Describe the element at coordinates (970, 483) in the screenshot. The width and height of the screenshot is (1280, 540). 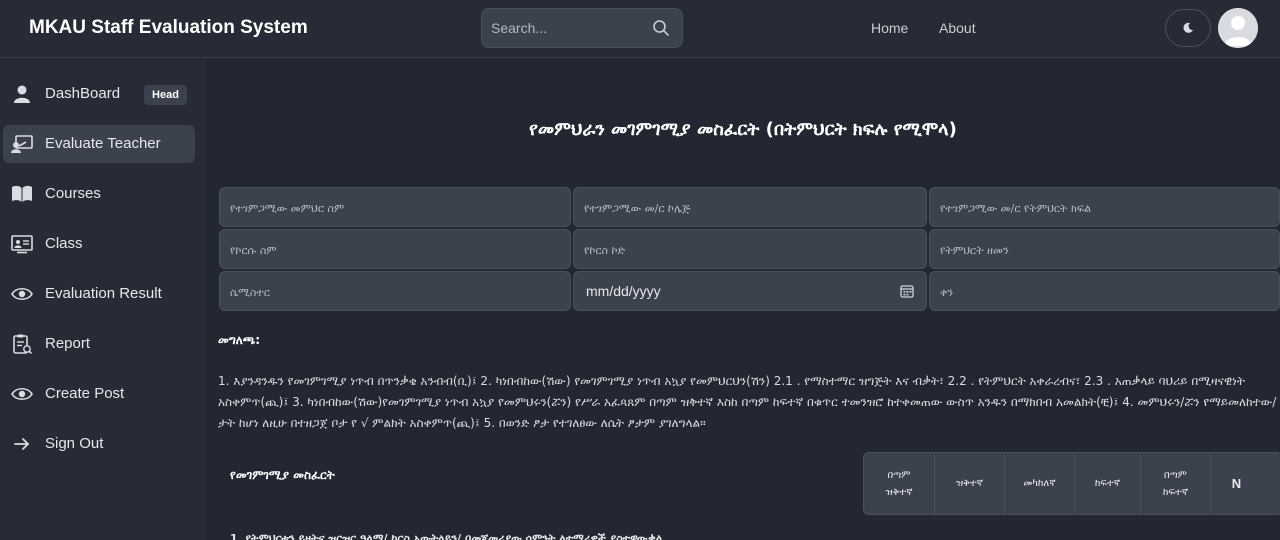
I see `scale-low: ዝቅተኛ` at that location.